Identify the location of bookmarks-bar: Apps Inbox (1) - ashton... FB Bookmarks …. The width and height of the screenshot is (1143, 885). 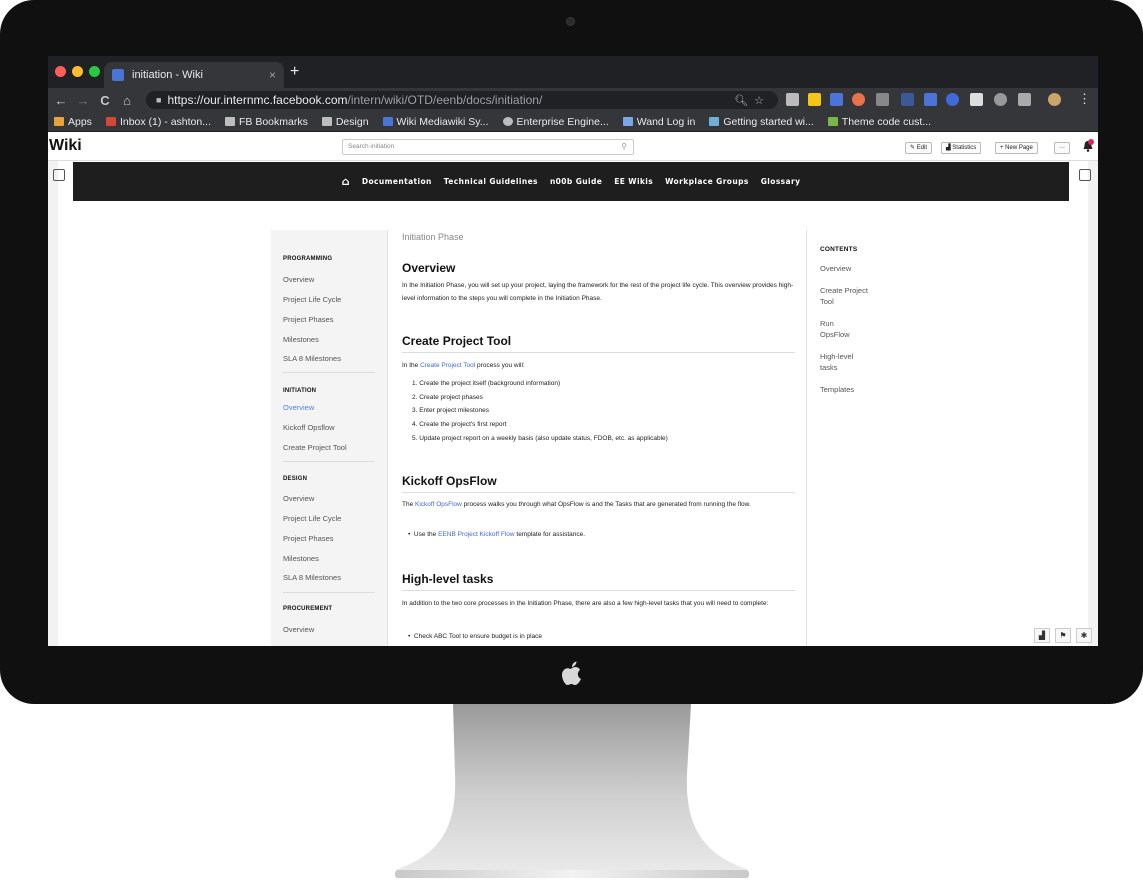
(573, 122).